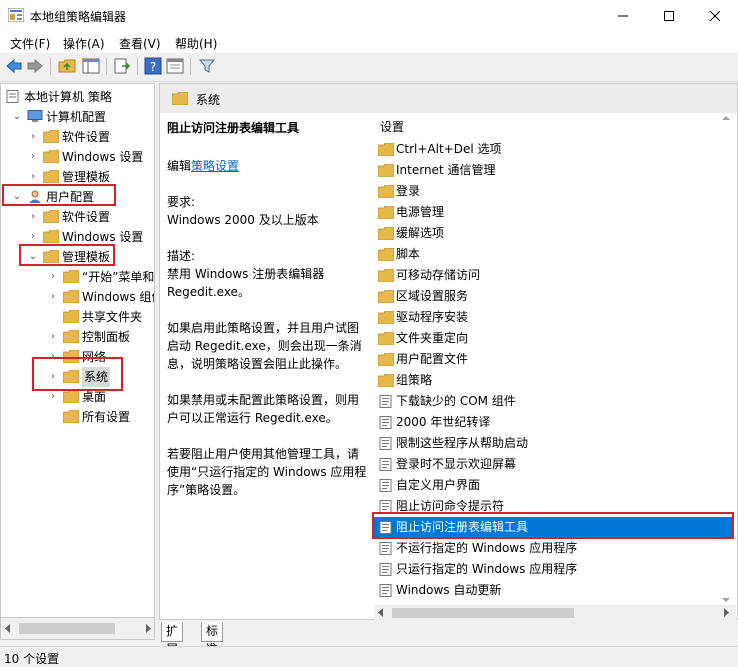 The width and height of the screenshot is (738, 667). What do you see at coordinates (392, 126) in the screenshot?
I see `settings-column-header: 设置` at bounding box center [392, 126].